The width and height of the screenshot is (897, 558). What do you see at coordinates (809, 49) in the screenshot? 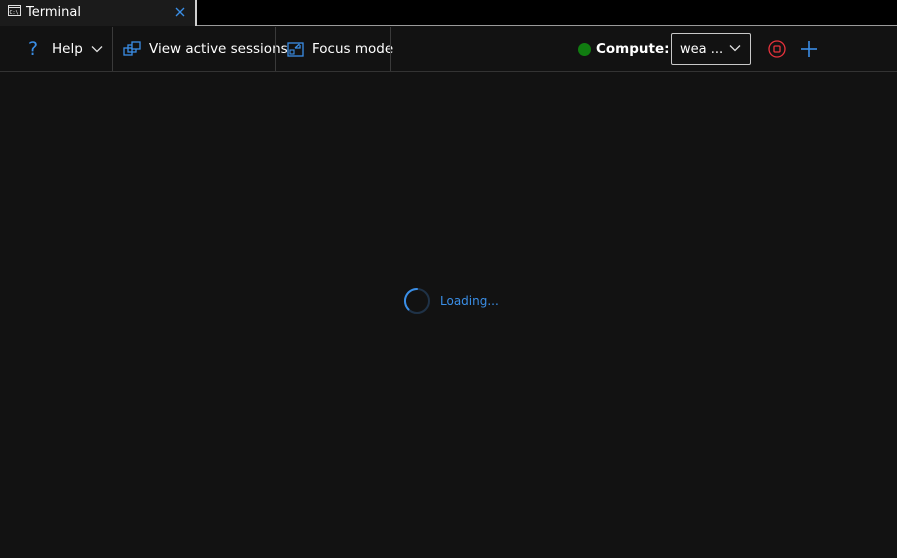
I see `add-icon` at bounding box center [809, 49].